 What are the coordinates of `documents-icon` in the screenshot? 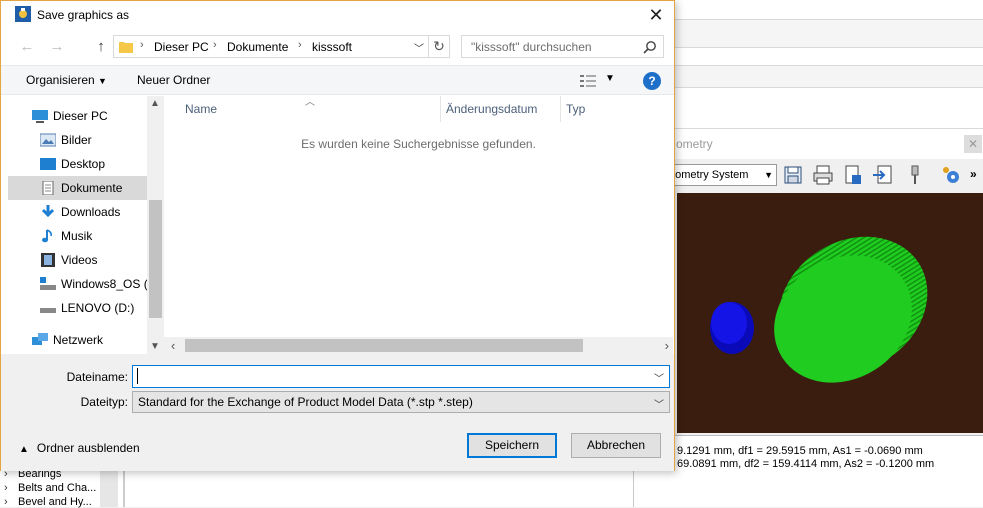 It's located at (48, 188).